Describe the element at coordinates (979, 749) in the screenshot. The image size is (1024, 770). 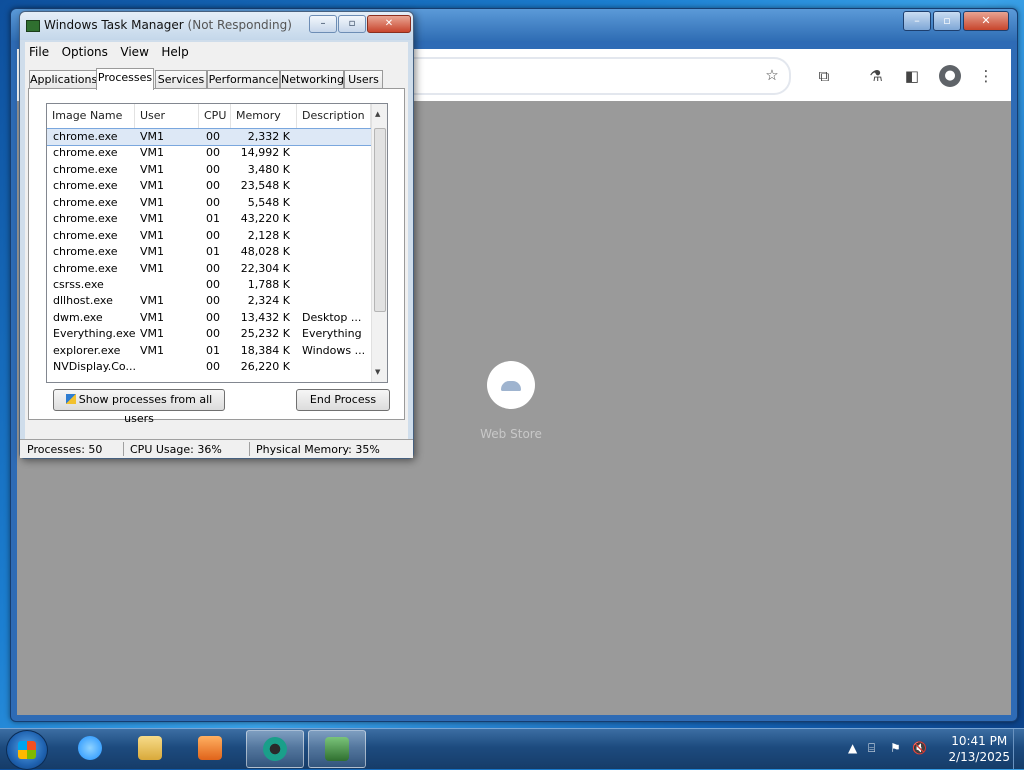
I see `clock: 10:41 PM 2/13/2025` at that location.